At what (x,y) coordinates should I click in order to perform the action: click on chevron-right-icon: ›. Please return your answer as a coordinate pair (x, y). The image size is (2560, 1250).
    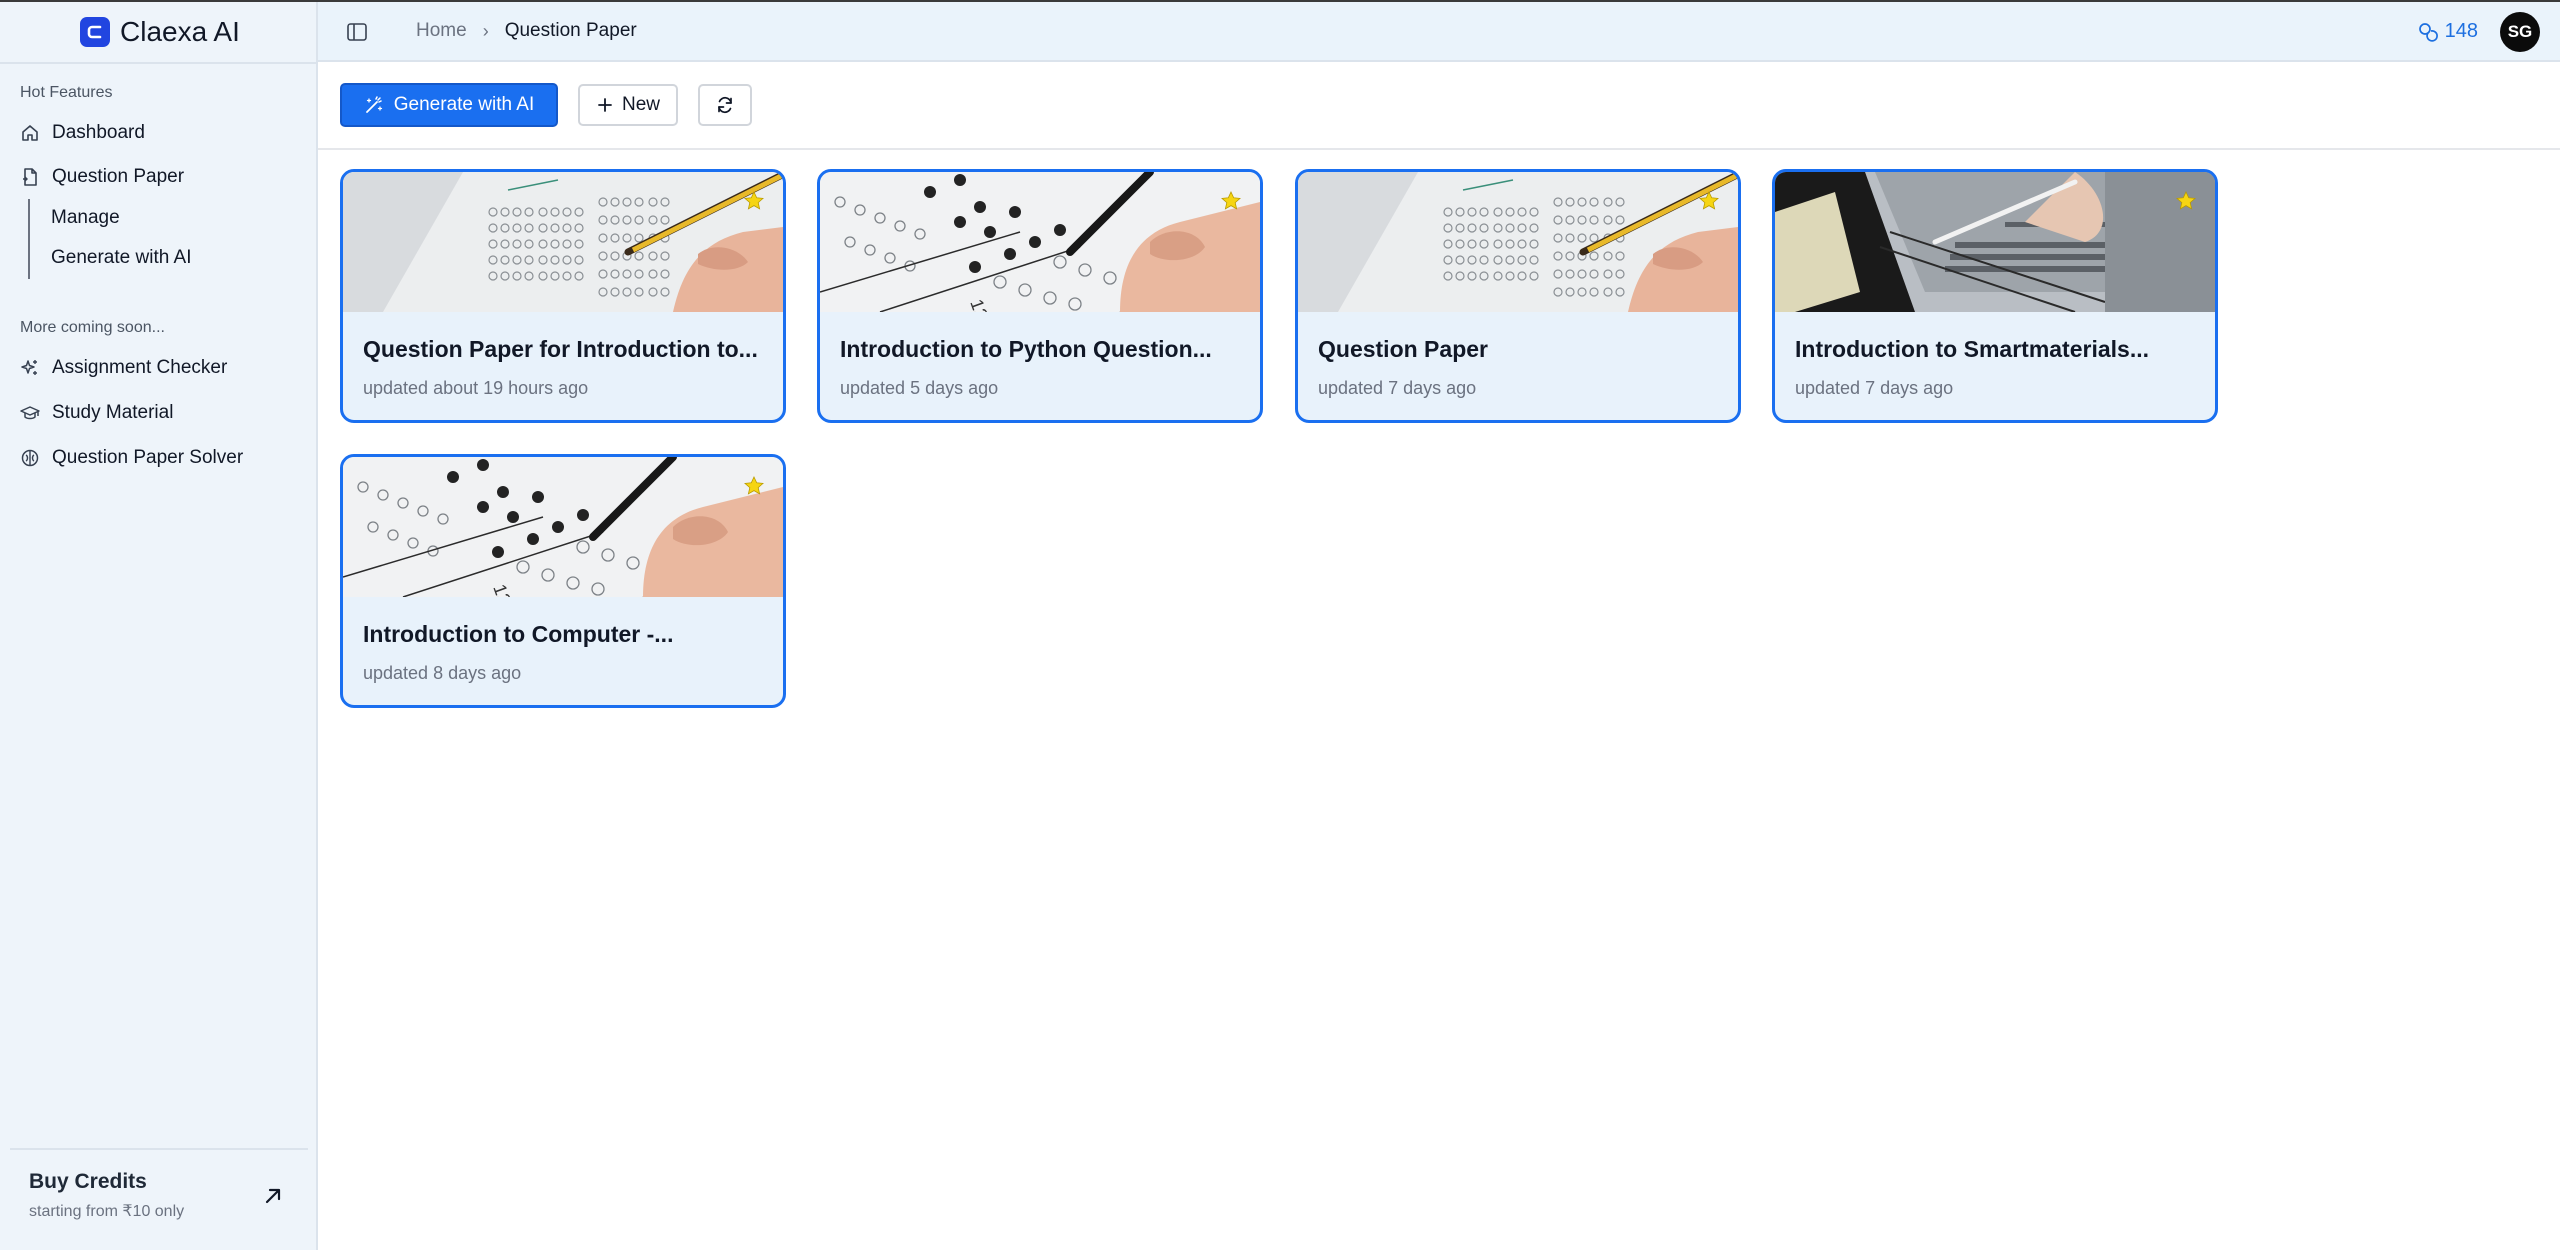
    Looking at the image, I should click on (485, 30).